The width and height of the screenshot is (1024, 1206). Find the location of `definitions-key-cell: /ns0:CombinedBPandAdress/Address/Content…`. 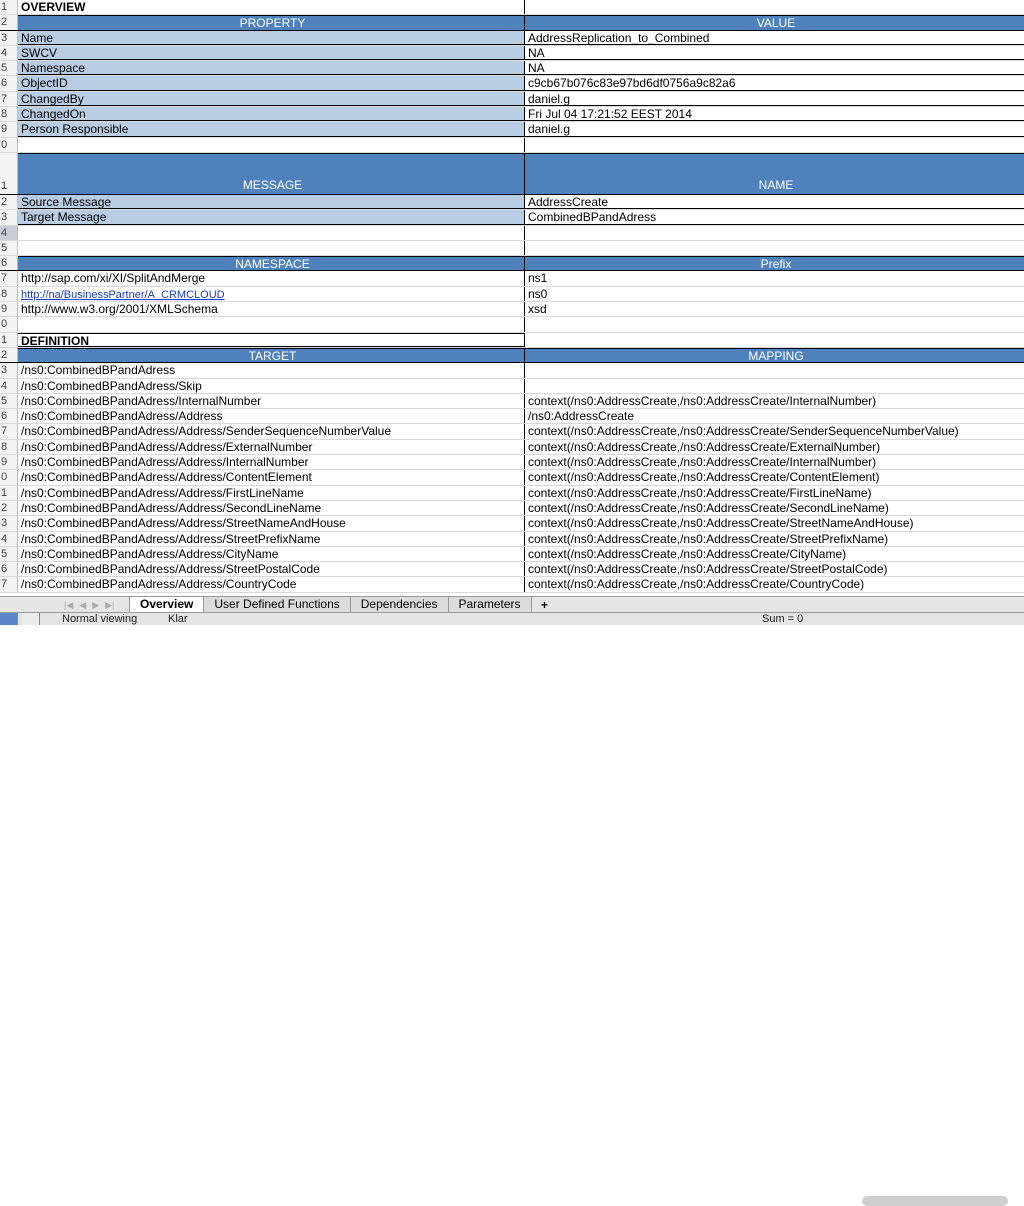

definitions-key-cell: /ns0:CombinedBPandAdress/Address/Content… is located at coordinates (271, 477).